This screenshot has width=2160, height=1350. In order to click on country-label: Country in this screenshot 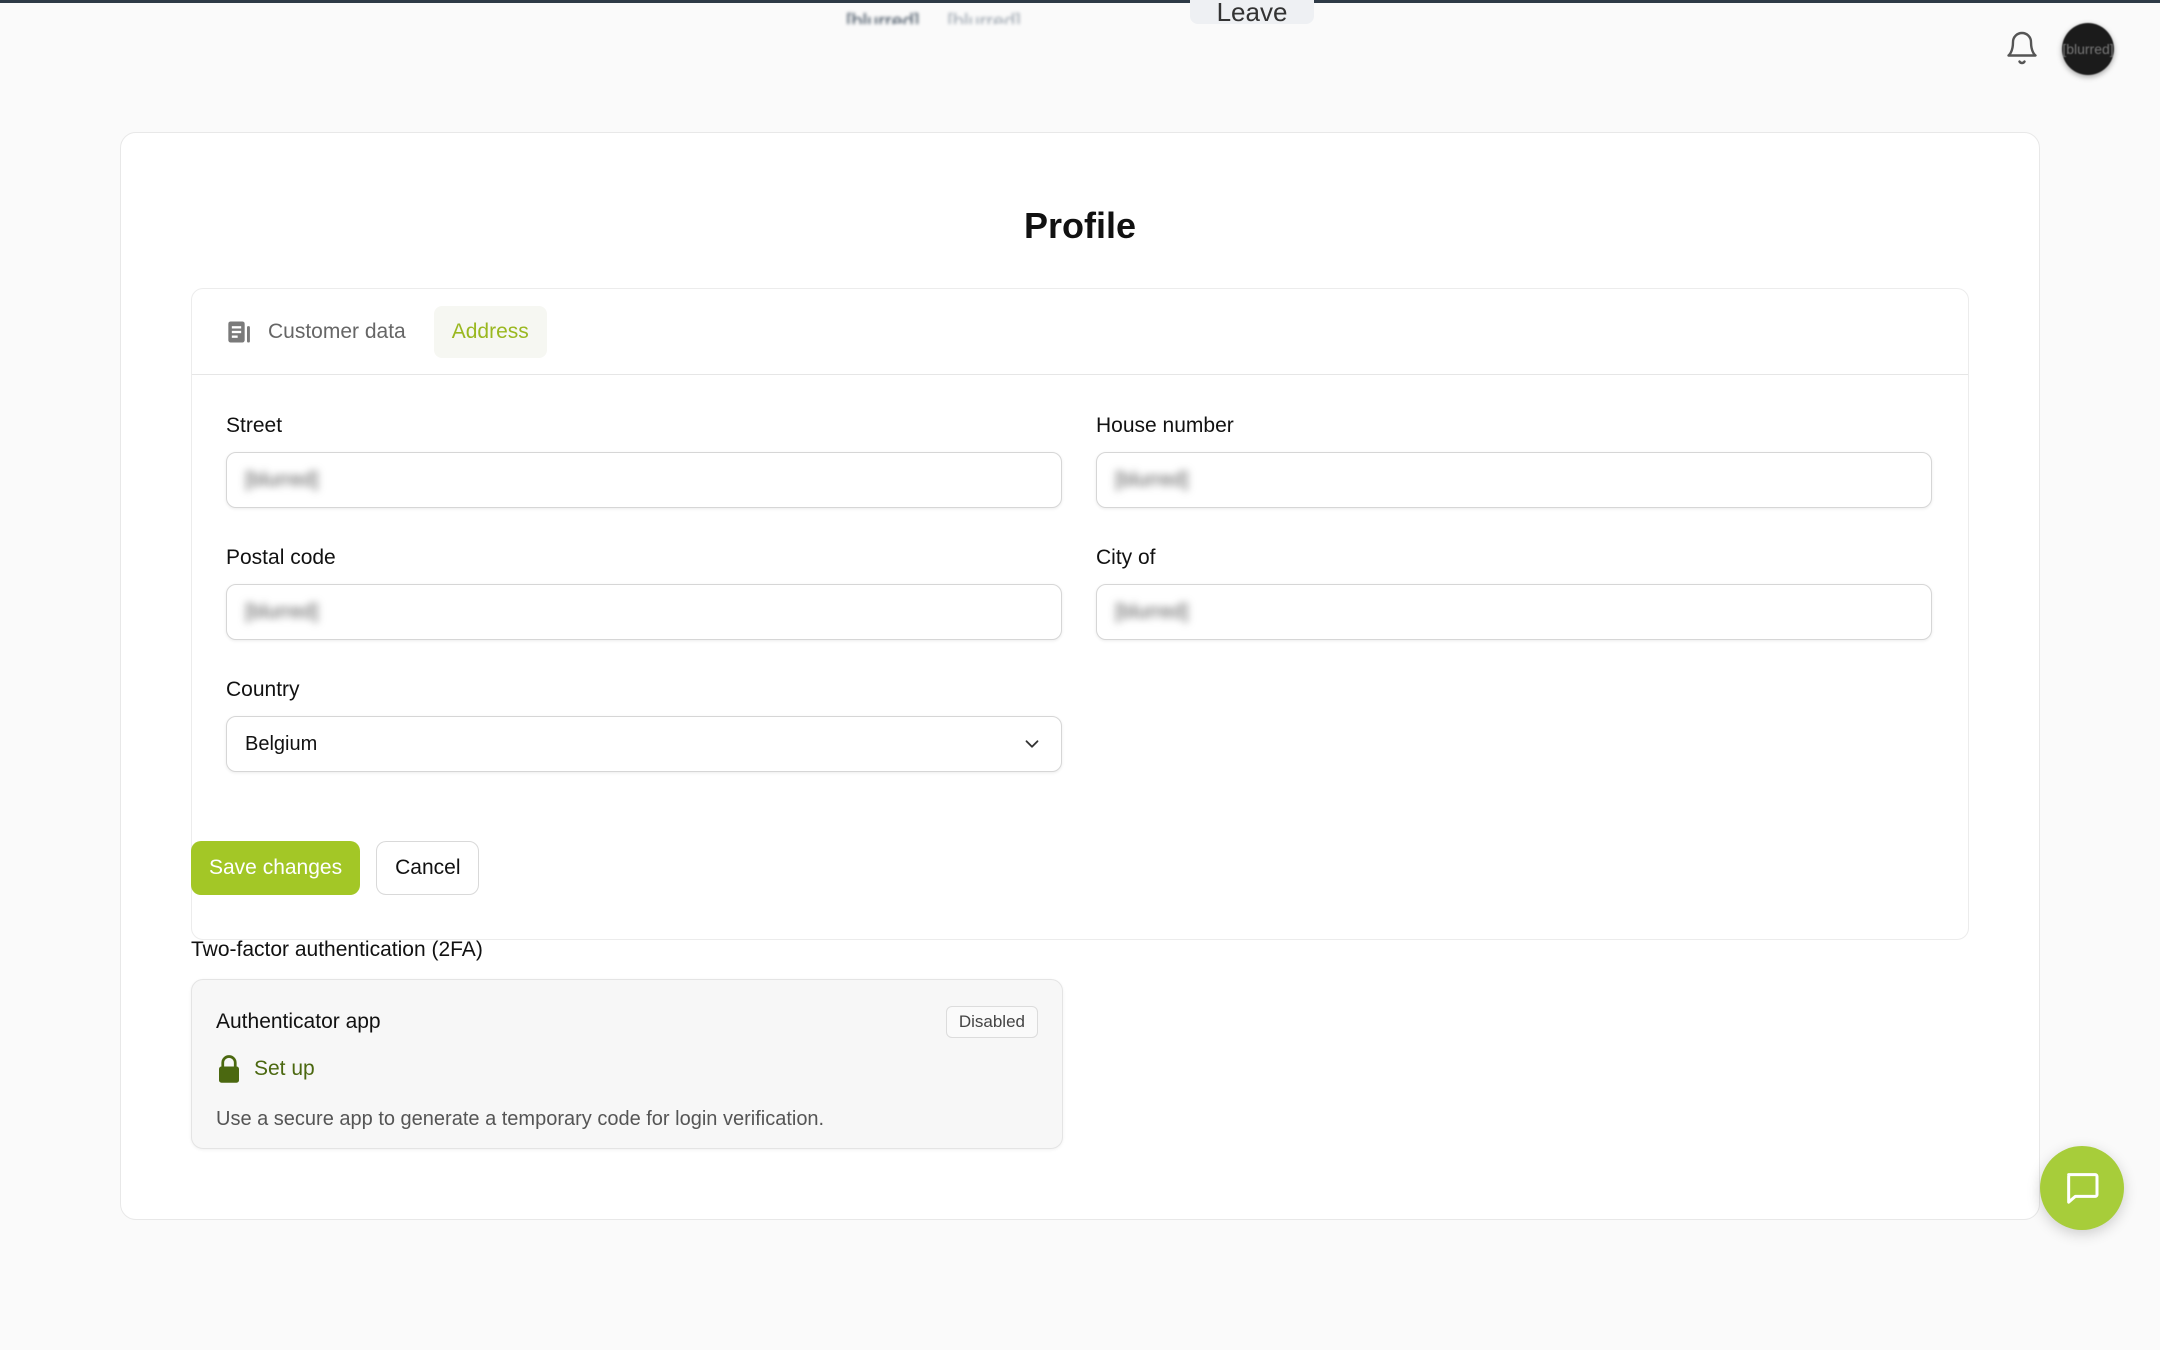, I will do `click(263, 689)`.